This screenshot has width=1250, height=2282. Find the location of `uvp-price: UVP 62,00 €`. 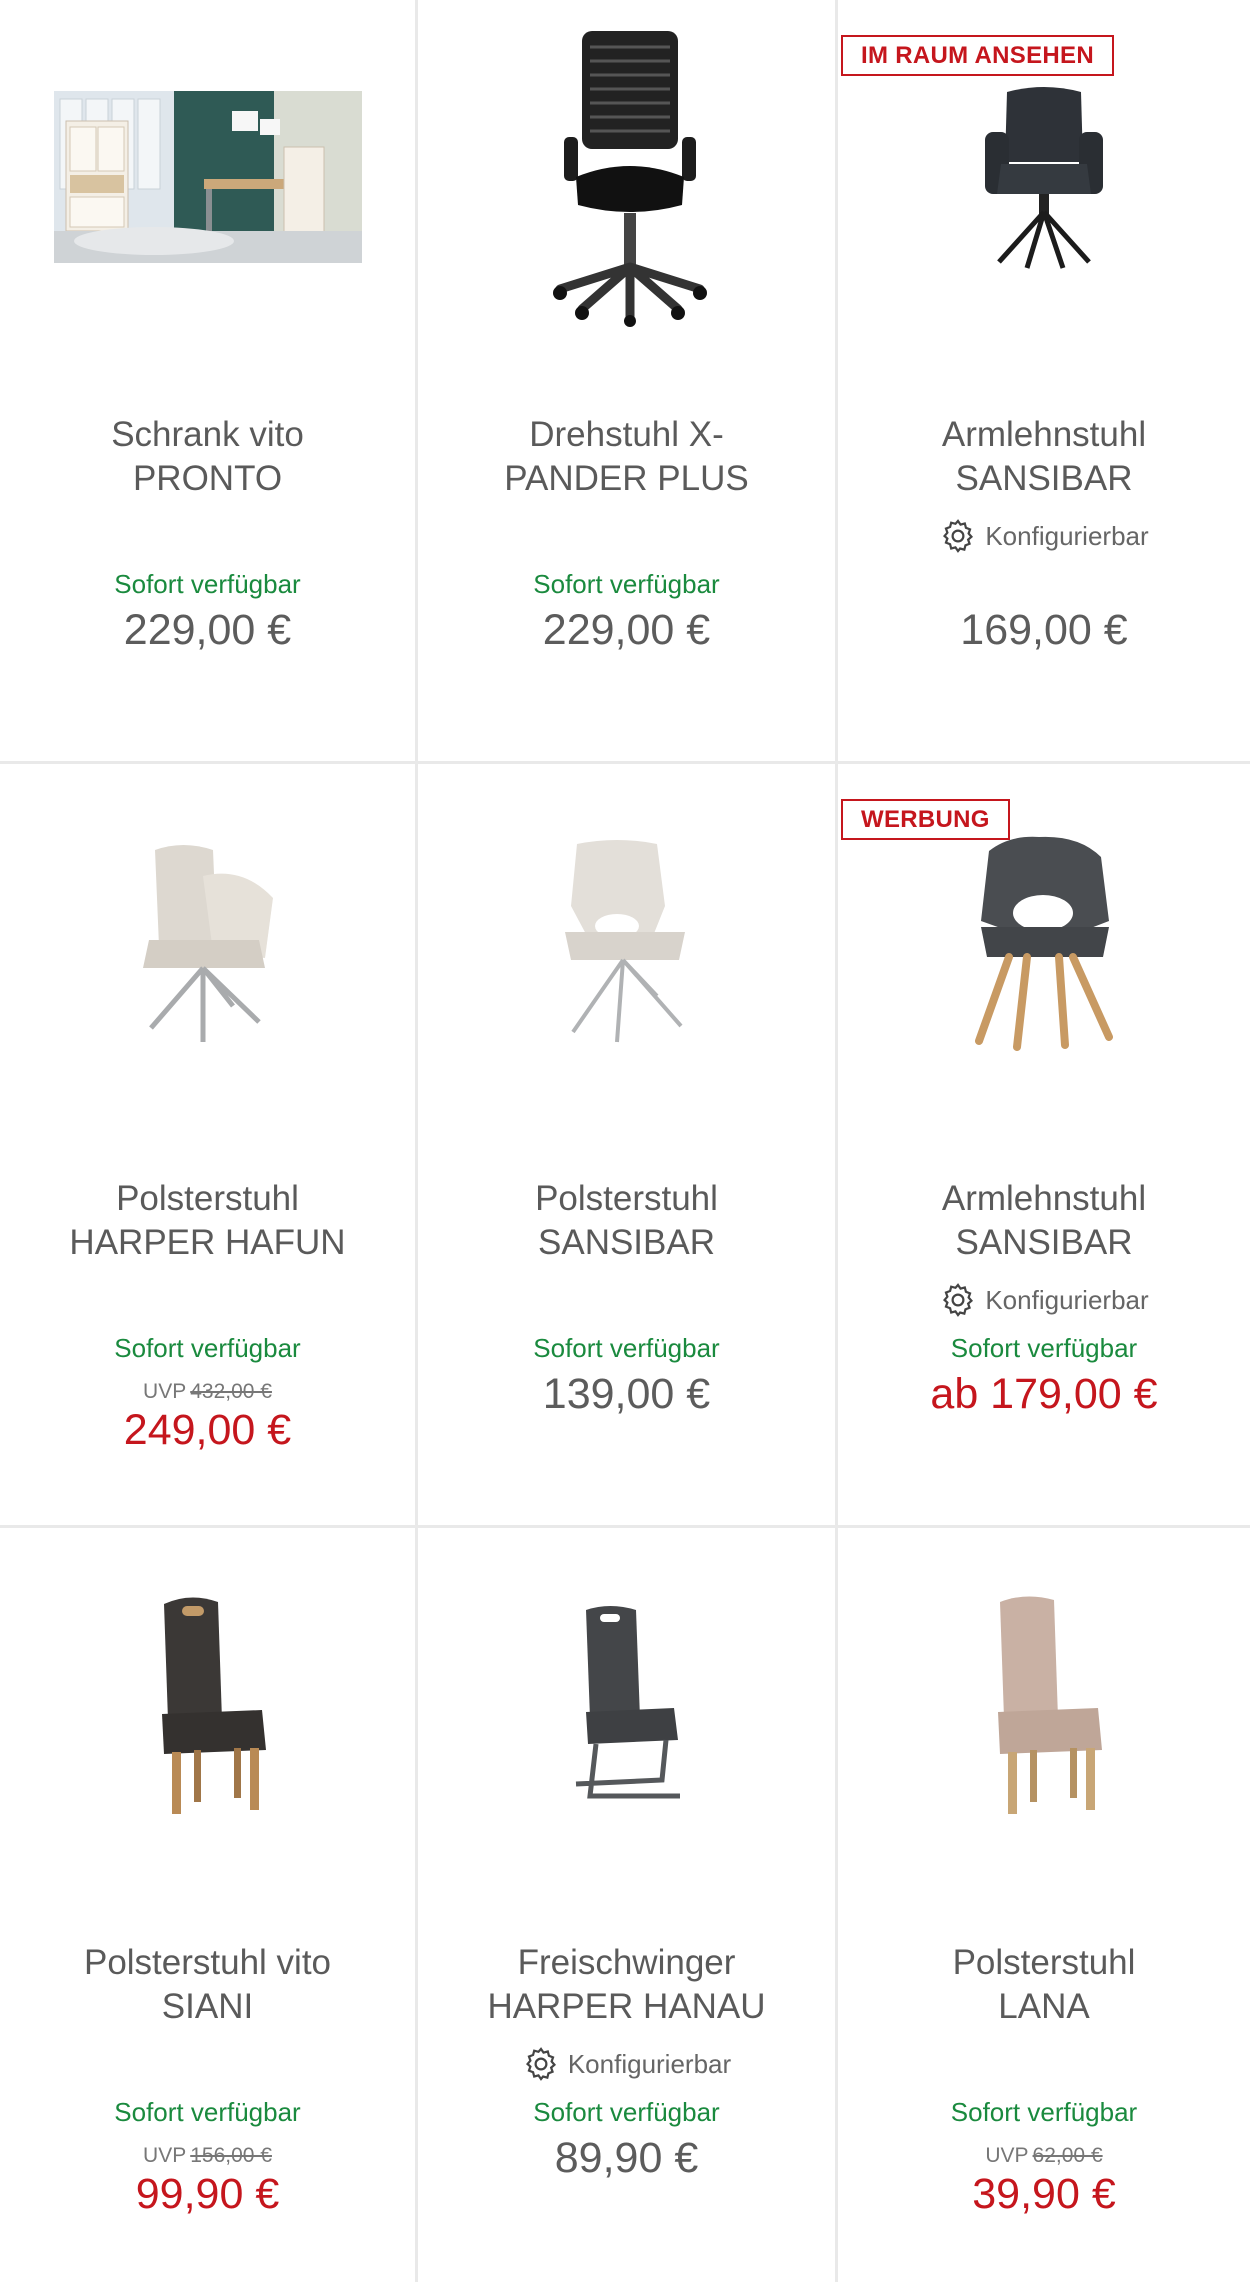

uvp-price: UVP 62,00 € is located at coordinates (1044, 2155).